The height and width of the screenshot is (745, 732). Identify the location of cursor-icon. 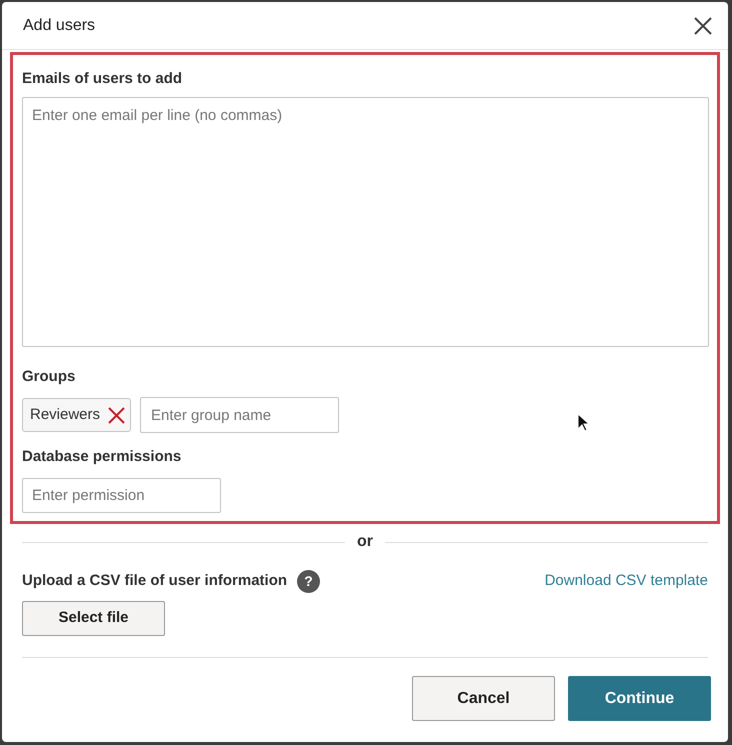
(583, 422).